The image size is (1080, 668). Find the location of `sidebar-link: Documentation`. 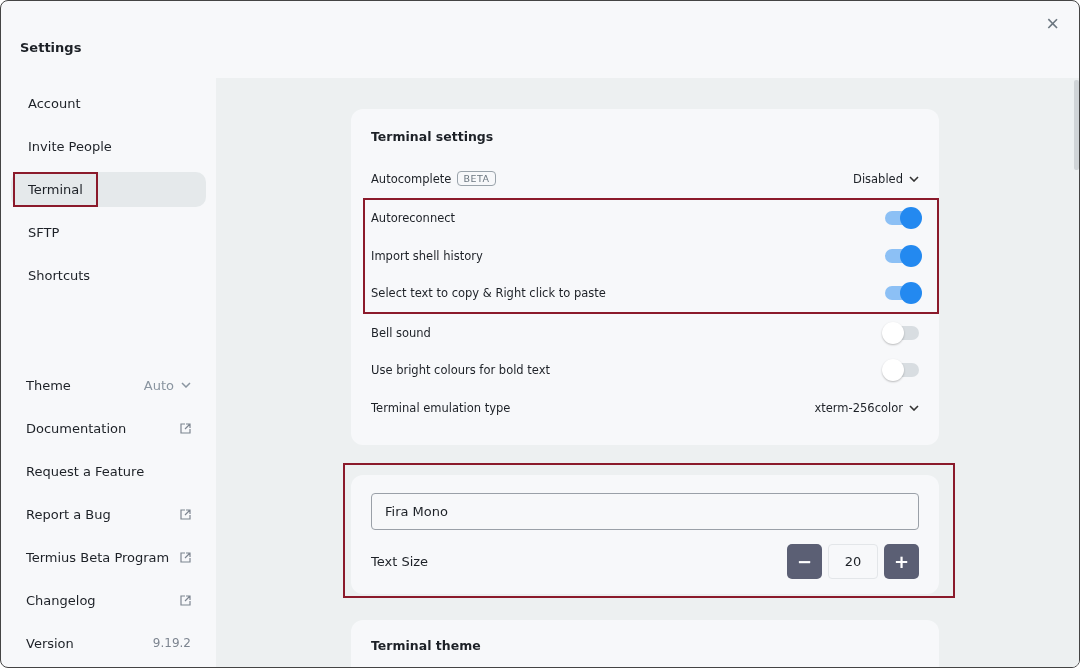

sidebar-link: Documentation is located at coordinates (76, 428).